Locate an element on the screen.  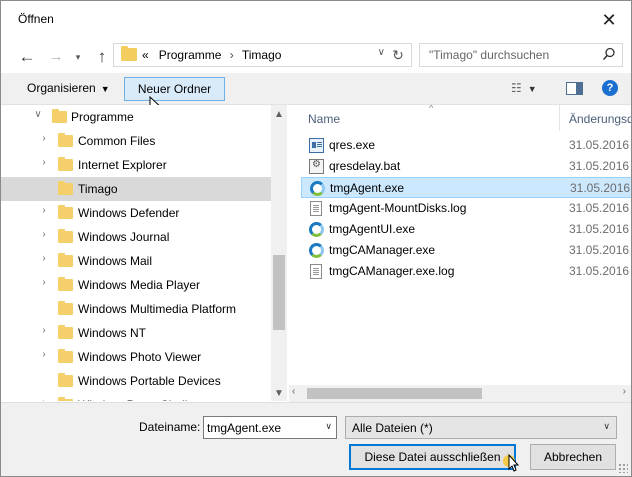
up-arrow-icon: ↑ is located at coordinates (102, 57).